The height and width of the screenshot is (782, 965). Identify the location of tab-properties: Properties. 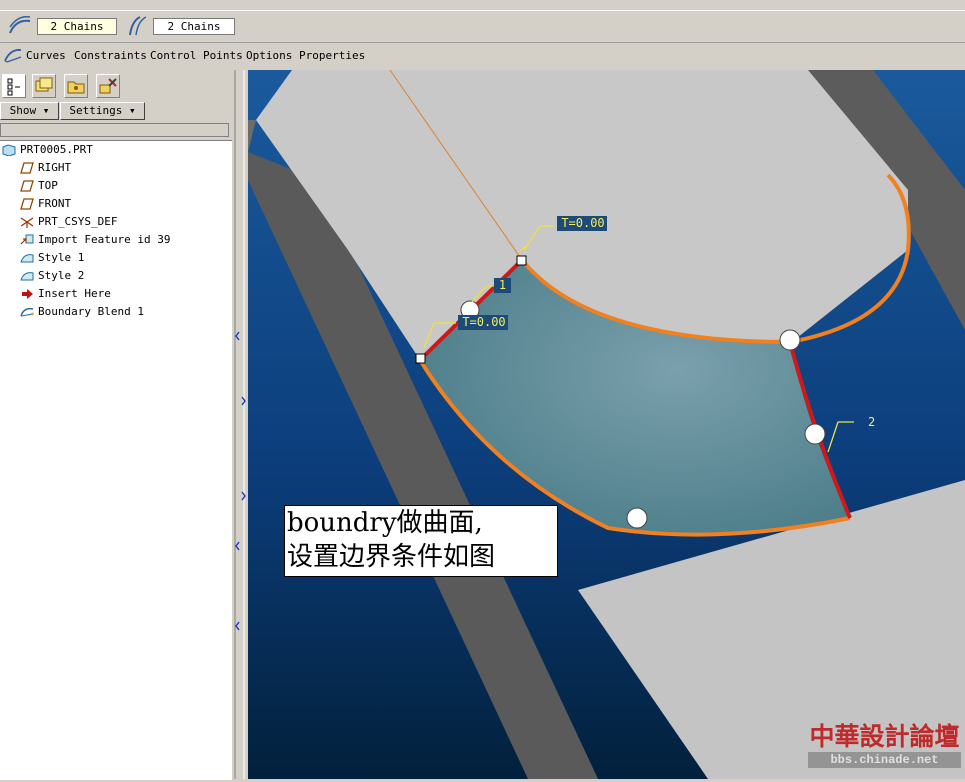
(332, 55).